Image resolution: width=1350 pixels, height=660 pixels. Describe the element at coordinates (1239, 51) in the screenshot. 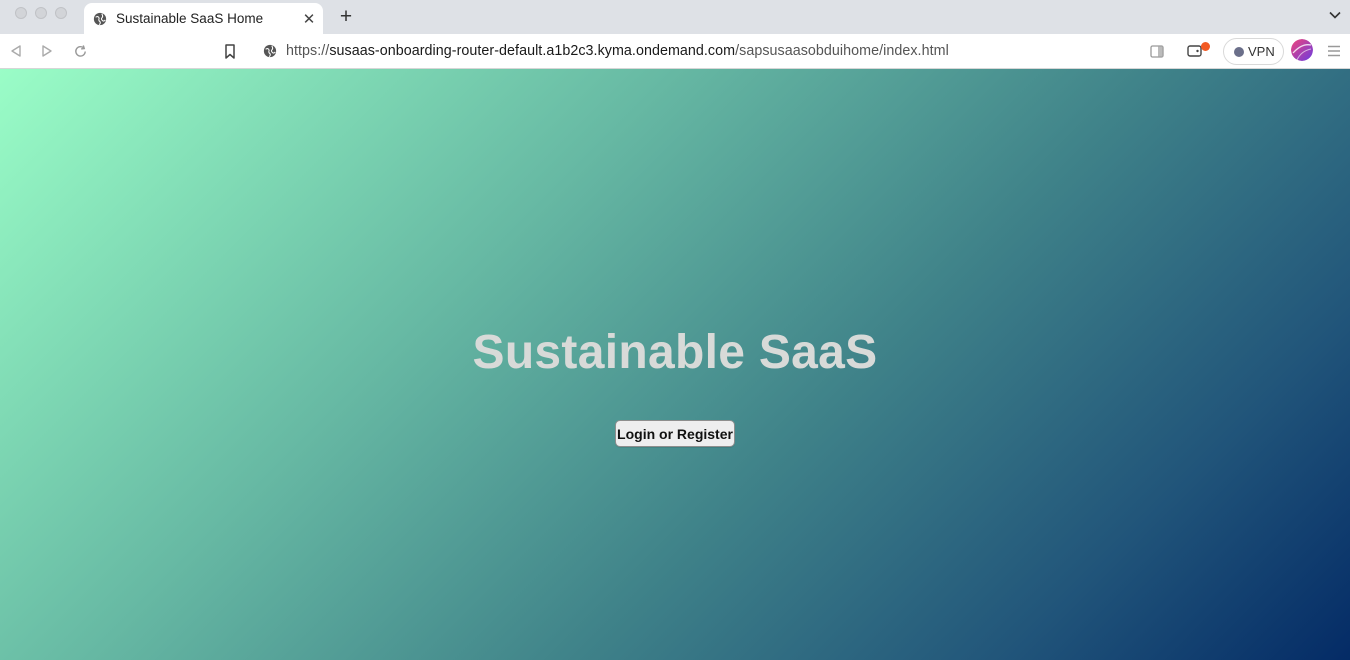

I see `vpn-status-icon` at that location.